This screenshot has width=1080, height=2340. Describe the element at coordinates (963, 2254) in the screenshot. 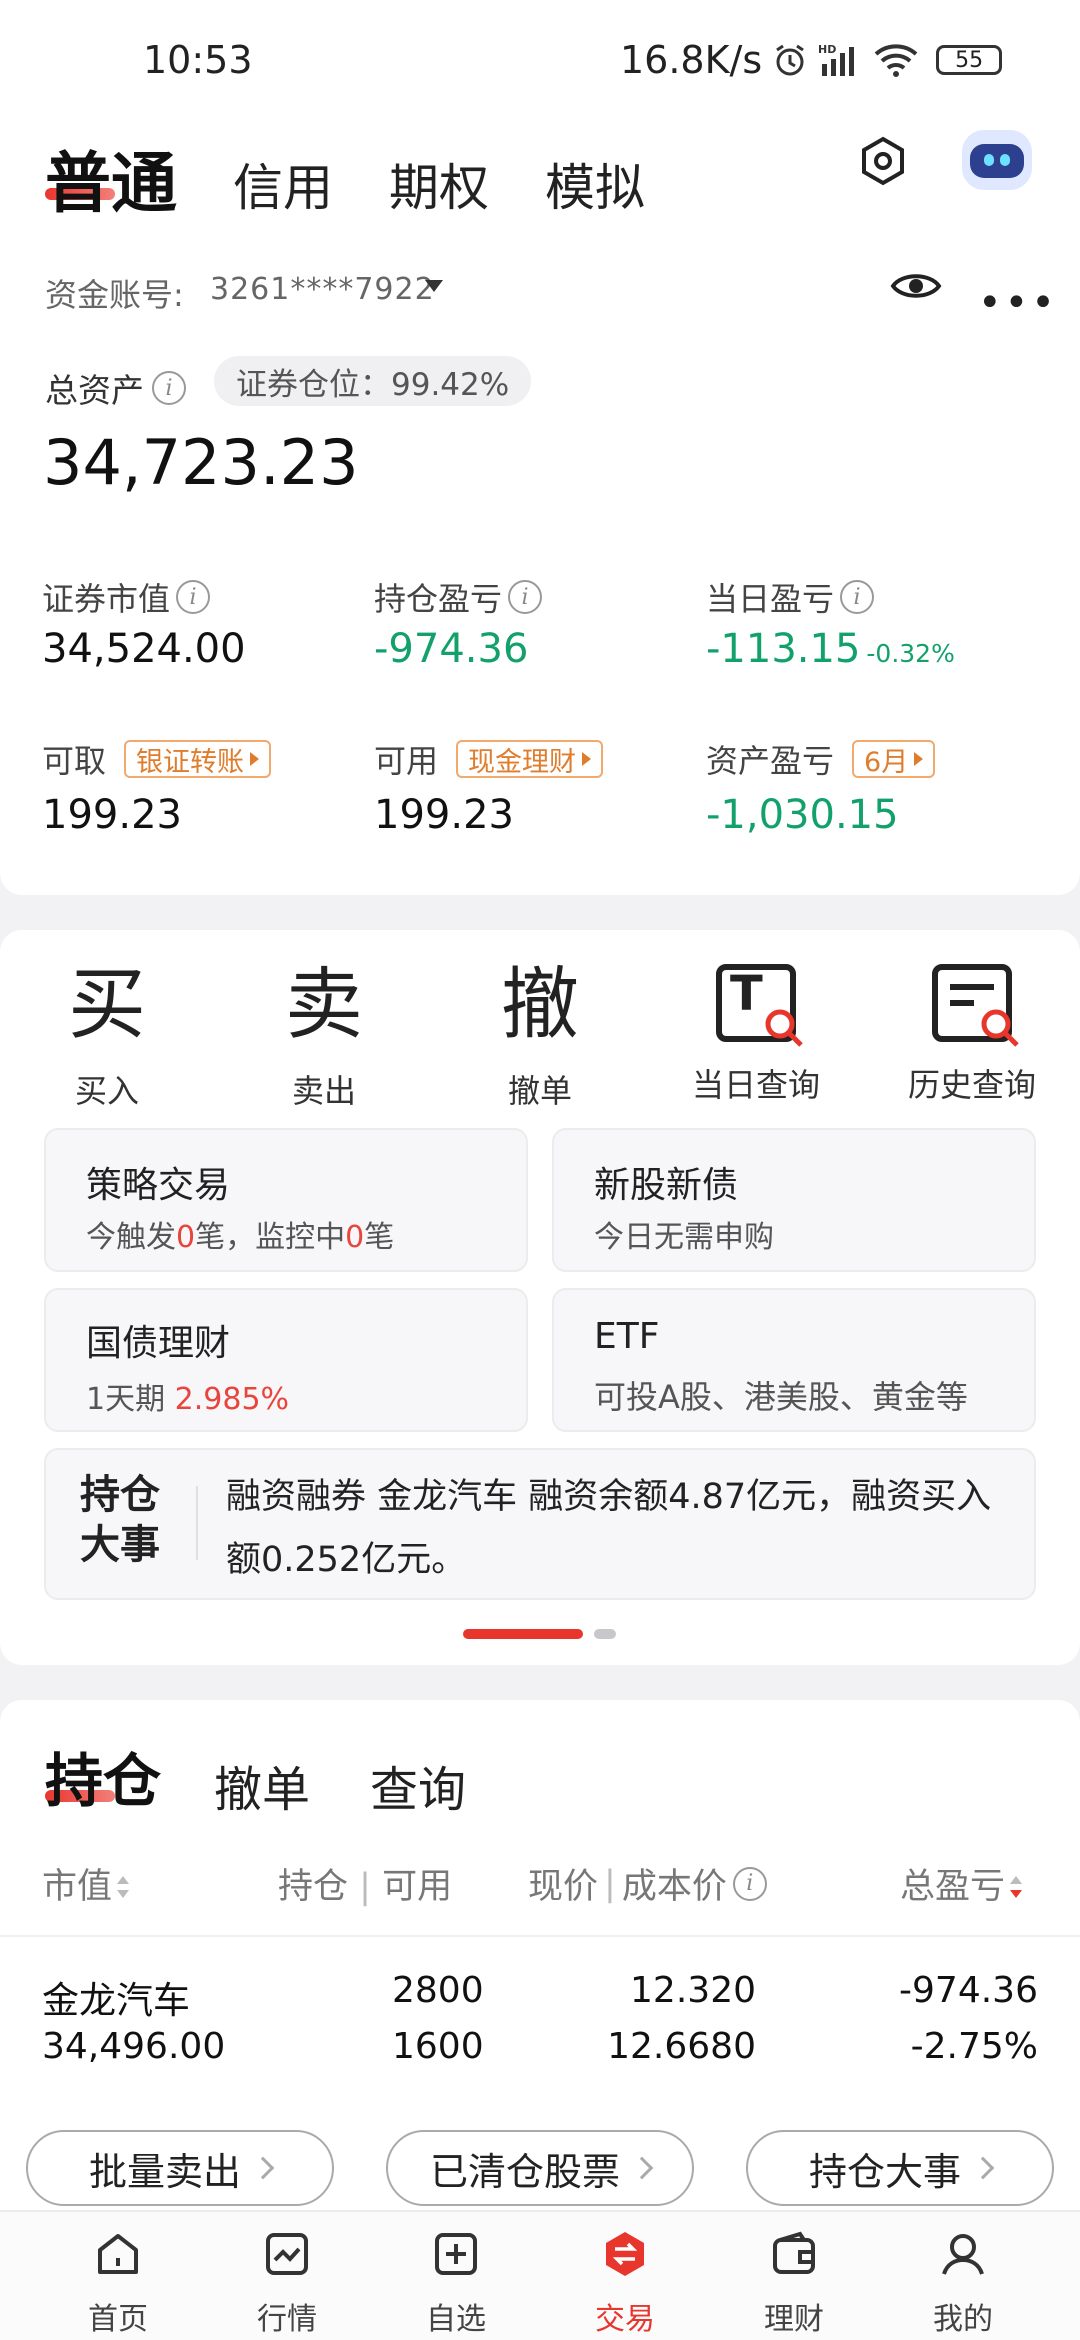

I see `profile-icon` at that location.